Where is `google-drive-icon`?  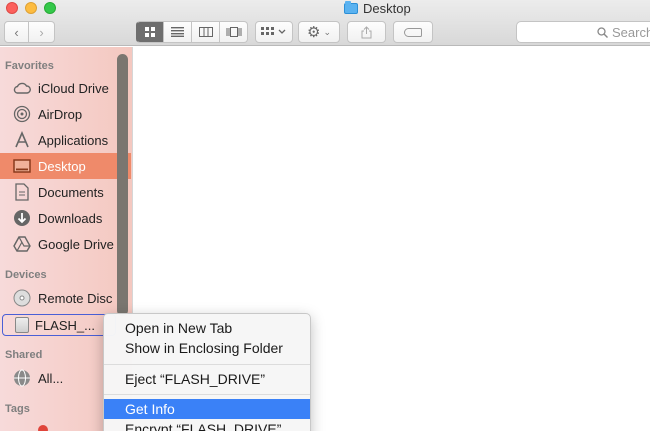 google-drive-icon is located at coordinates (22, 244).